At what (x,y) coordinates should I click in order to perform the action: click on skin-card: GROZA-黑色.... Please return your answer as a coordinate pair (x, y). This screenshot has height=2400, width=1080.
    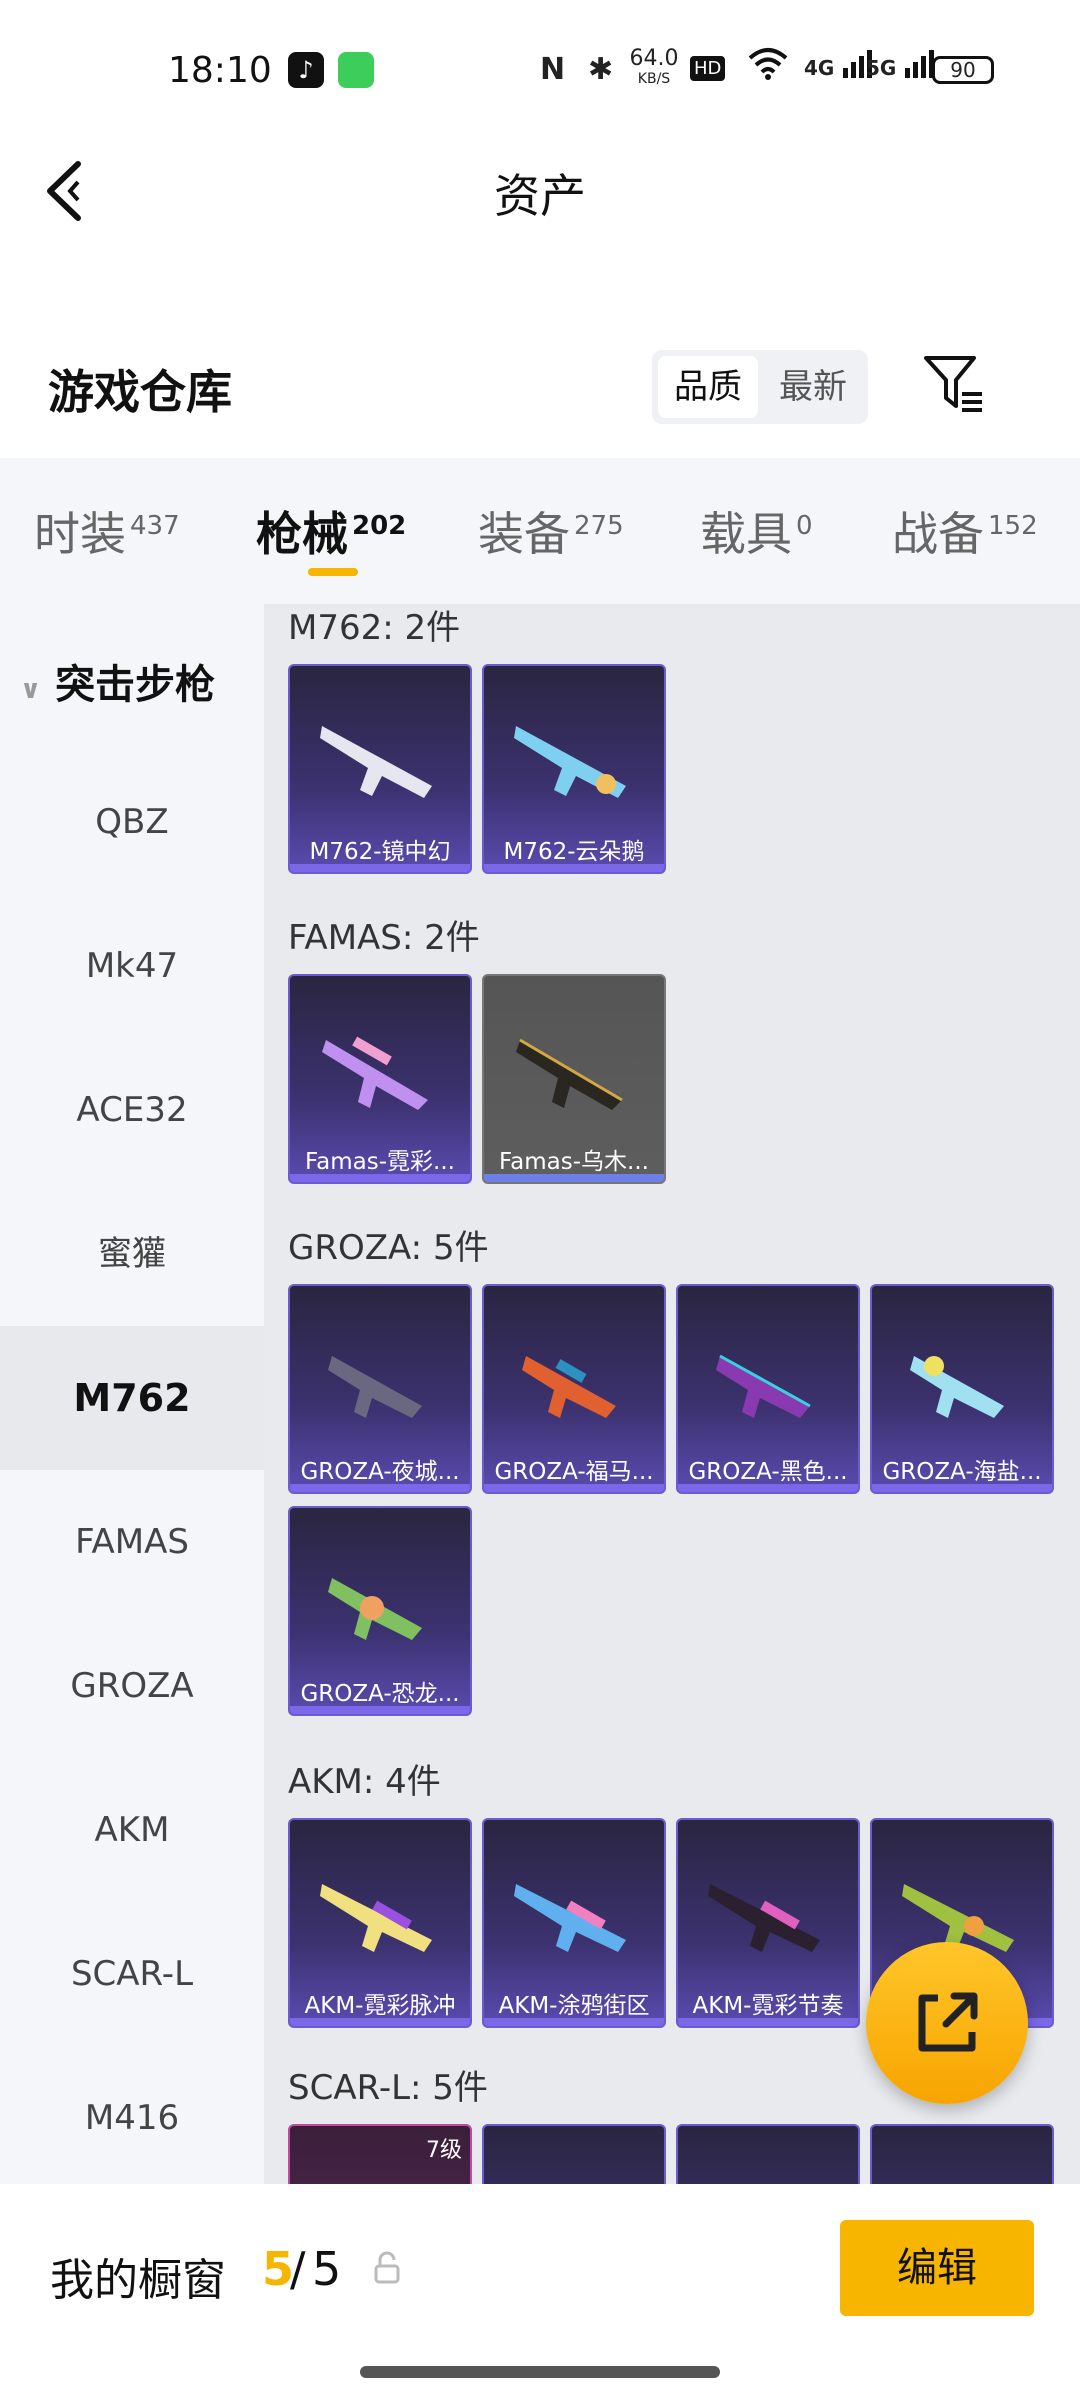
    Looking at the image, I should click on (768, 1389).